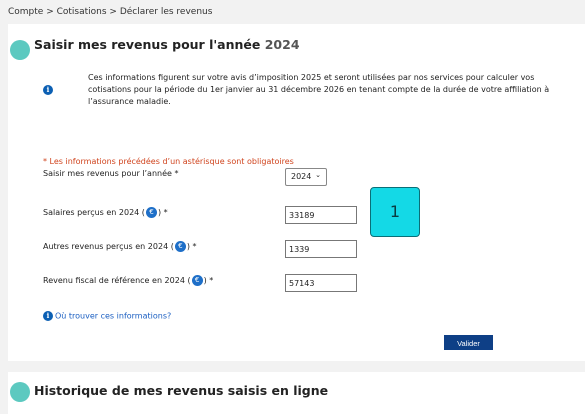 Image resolution: width=585 pixels, height=414 pixels. I want to click on year-label: Saisir mes revenus pour l’année *, so click(111, 173).